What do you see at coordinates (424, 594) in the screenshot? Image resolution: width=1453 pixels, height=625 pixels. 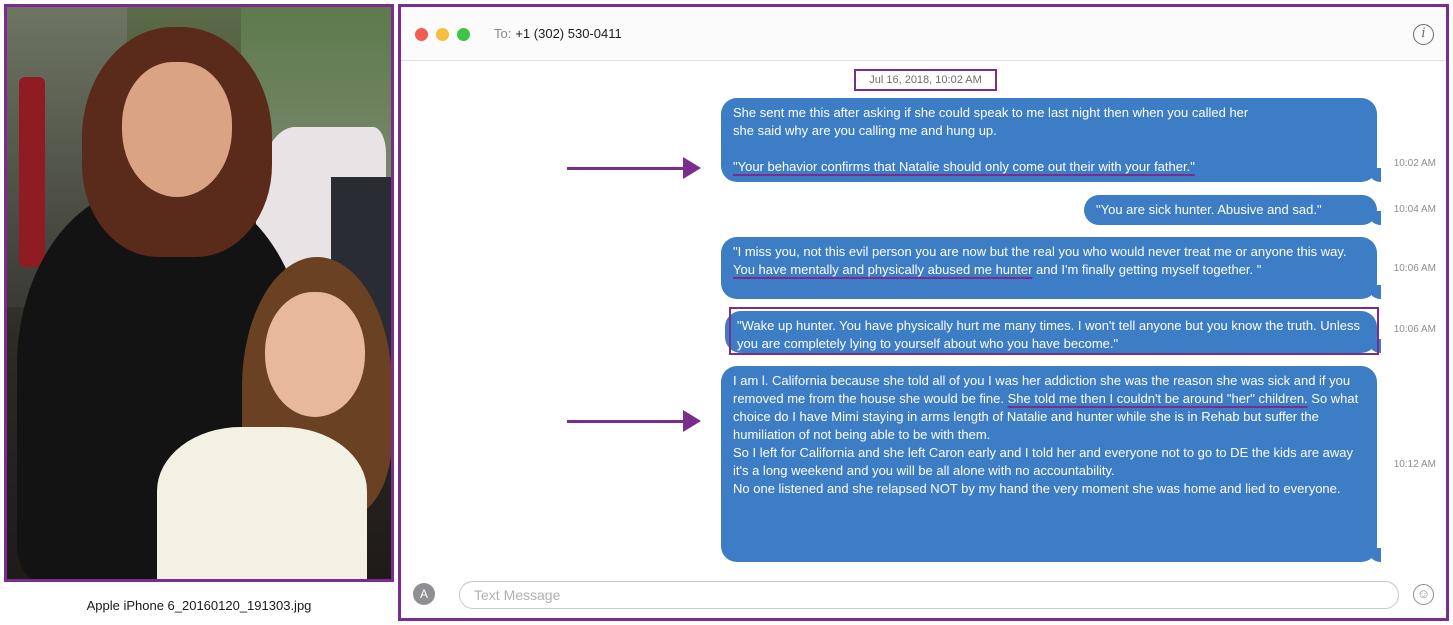 I see `app-store-icon: A` at bounding box center [424, 594].